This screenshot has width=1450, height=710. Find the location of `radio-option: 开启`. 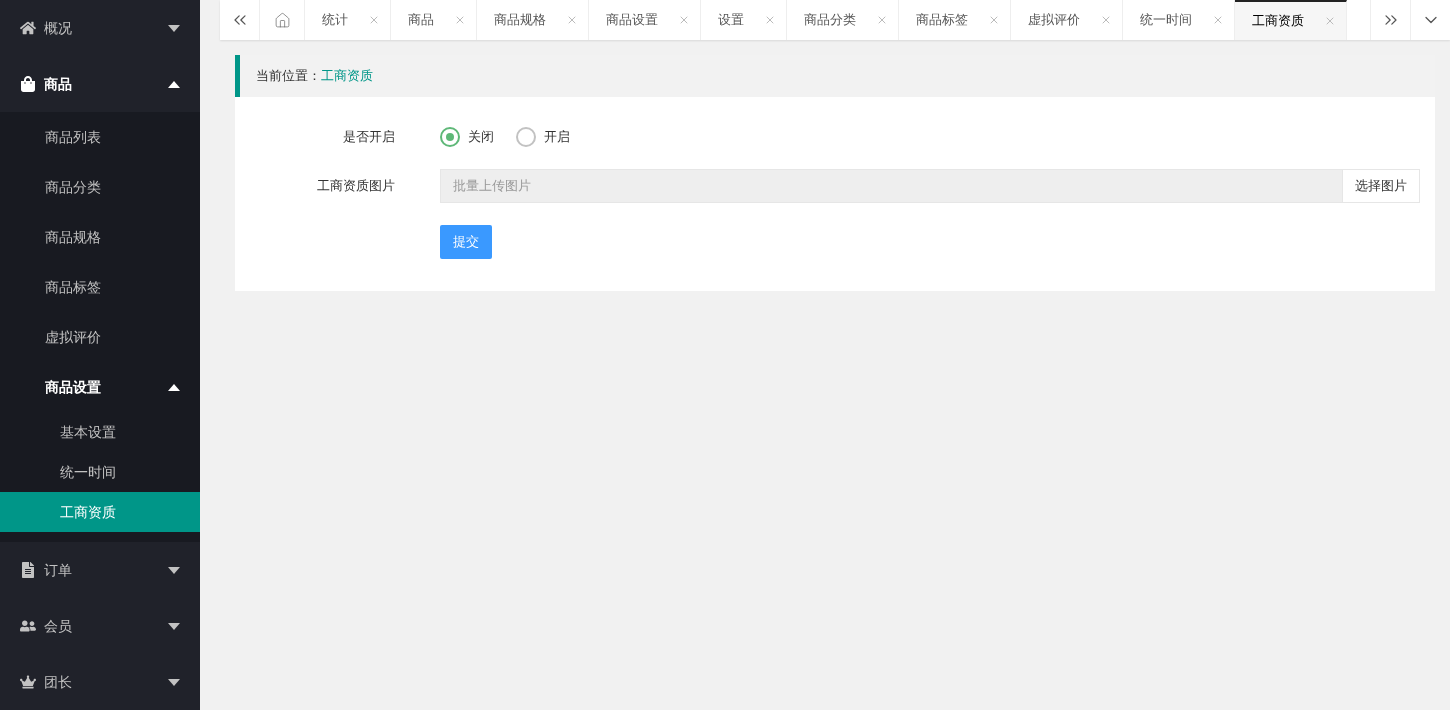

radio-option: 开启 is located at coordinates (543, 137).